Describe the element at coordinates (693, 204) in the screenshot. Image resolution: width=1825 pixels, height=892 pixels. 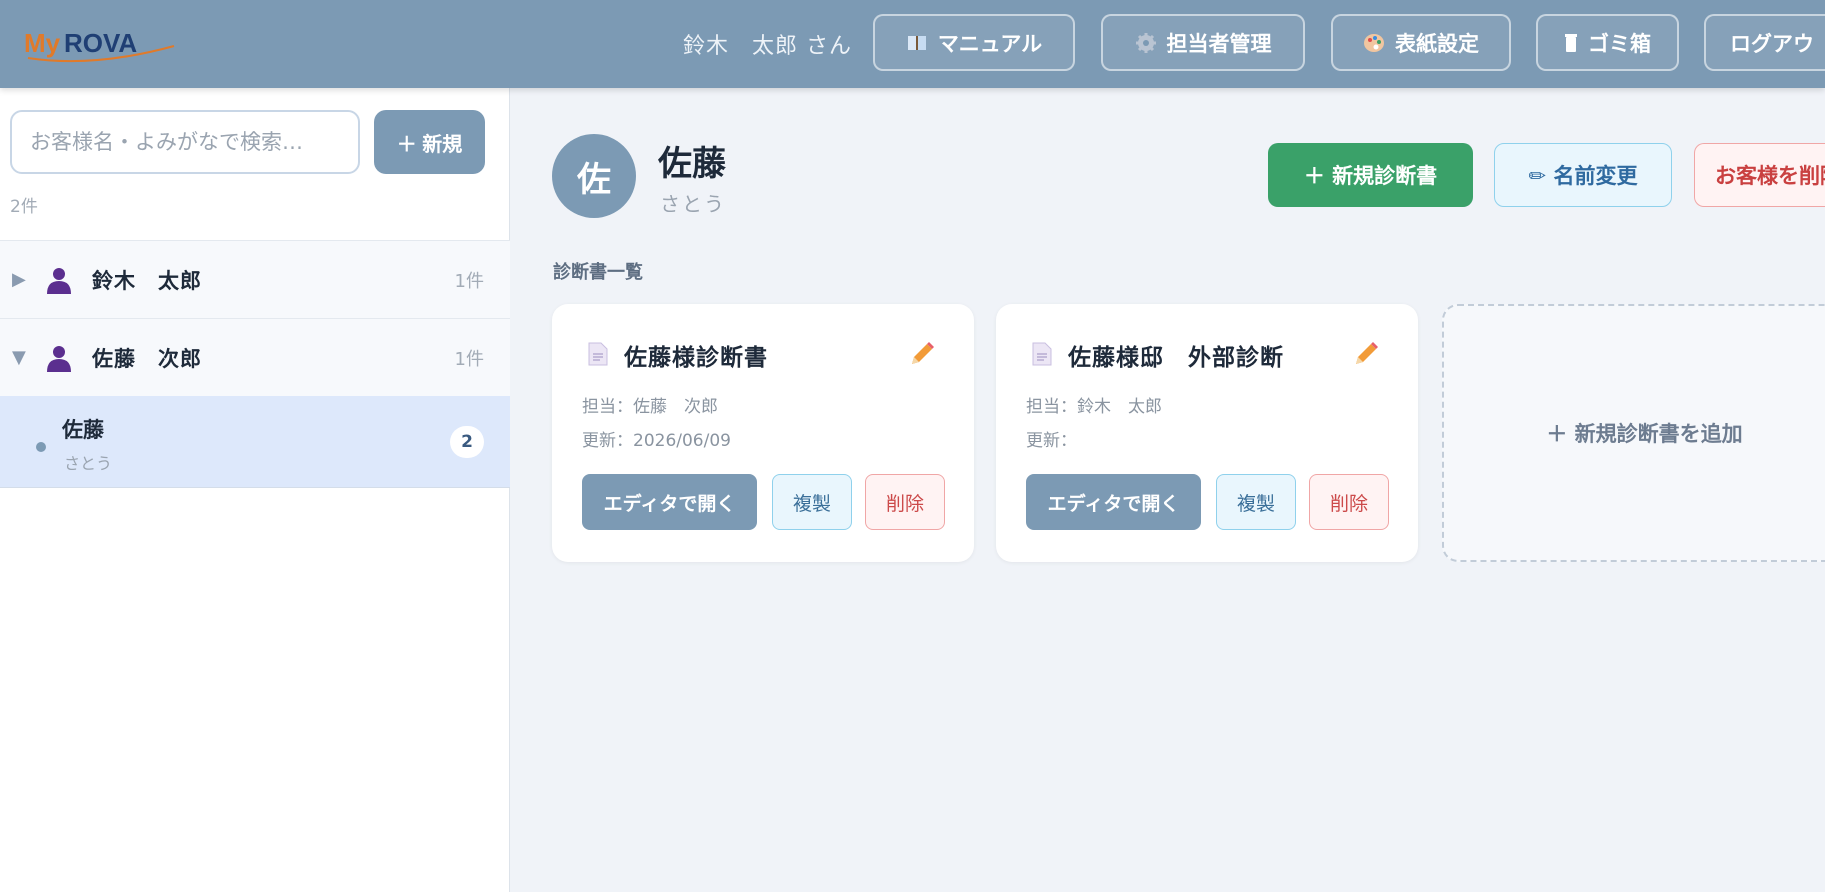
I see `customer-kana: さとう` at that location.